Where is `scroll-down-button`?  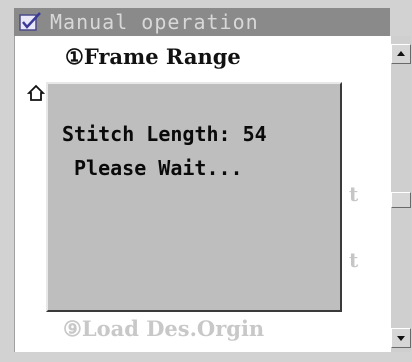 scroll-down-button is located at coordinates (401, 338).